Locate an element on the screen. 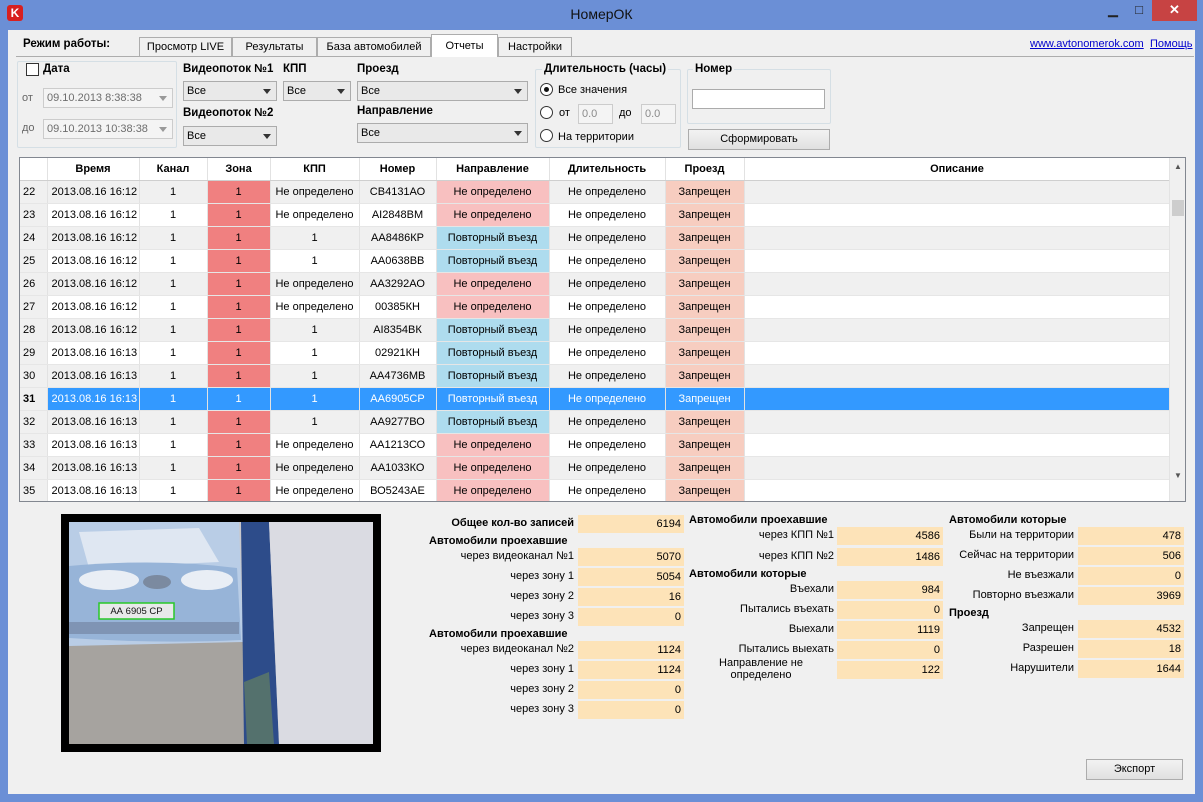 Image resolution: width=1203 pixels, height=802 pixels. minimize-button: ▁ is located at coordinates (1113, 10).